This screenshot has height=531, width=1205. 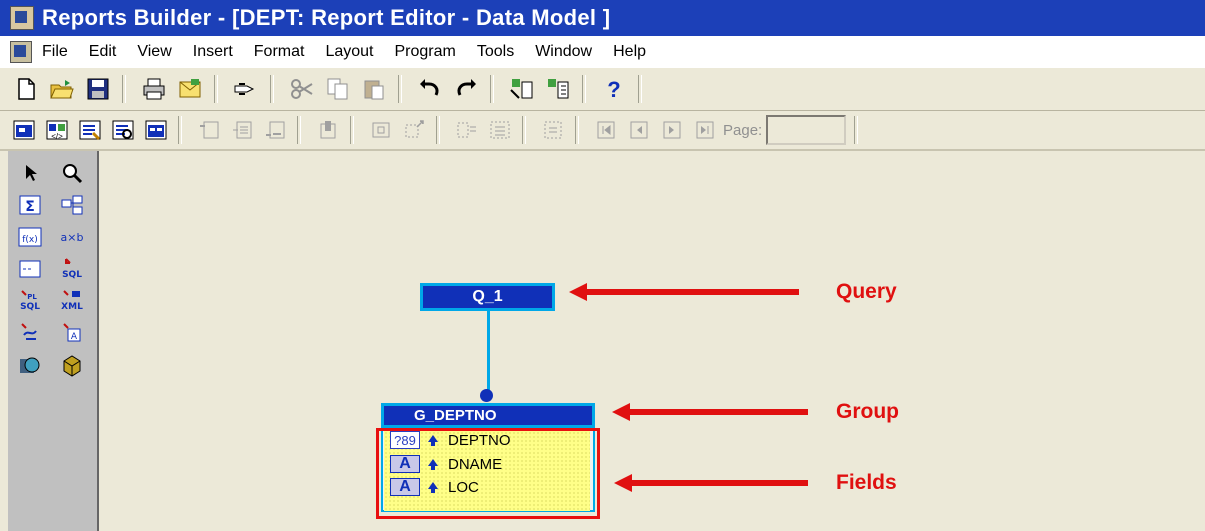 I want to click on menu-window: Window, so click(x=563, y=52).